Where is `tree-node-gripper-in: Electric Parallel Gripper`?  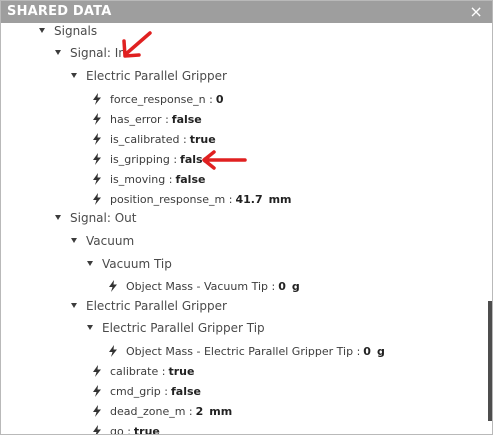 tree-node-gripper-in: Electric Parallel Gripper is located at coordinates (149, 76).